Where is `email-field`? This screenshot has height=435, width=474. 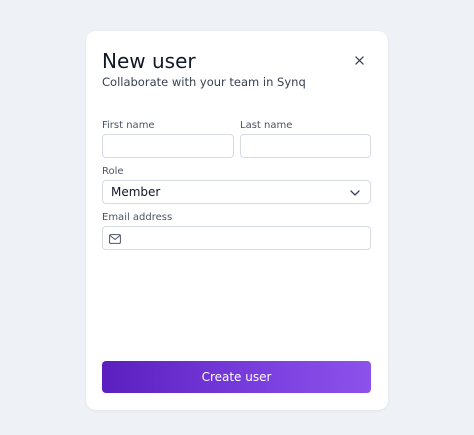
email-field is located at coordinates (236, 238).